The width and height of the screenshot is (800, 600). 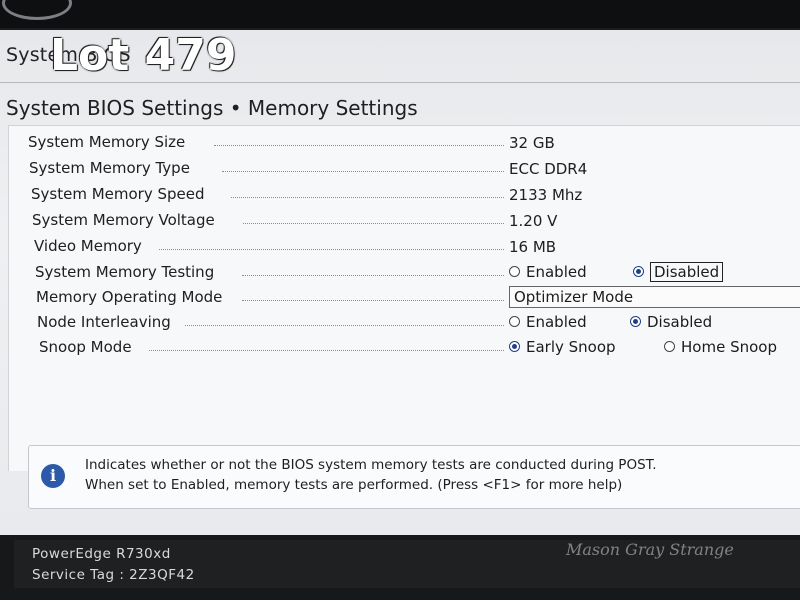 What do you see at coordinates (650, 549) in the screenshot?
I see `photographer-watermark: Mason Gray Strange` at bounding box center [650, 549].